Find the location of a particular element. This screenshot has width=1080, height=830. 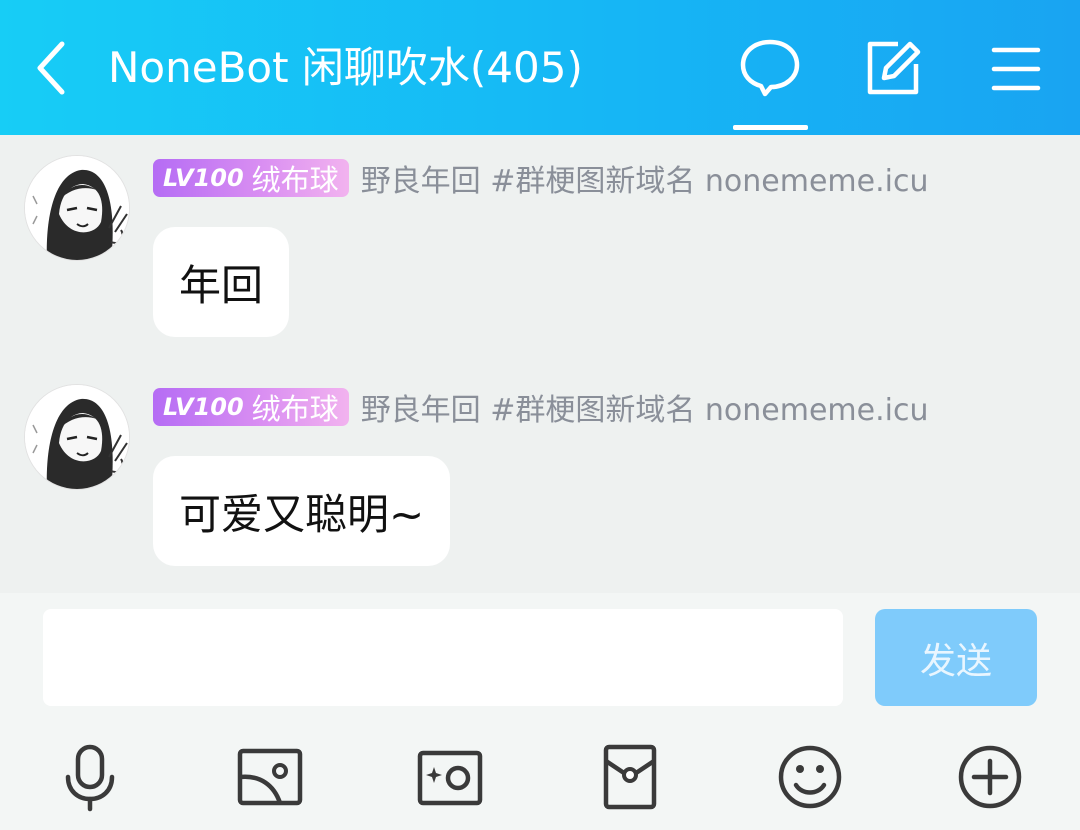

image-icon is located at coordinates (270, 777).